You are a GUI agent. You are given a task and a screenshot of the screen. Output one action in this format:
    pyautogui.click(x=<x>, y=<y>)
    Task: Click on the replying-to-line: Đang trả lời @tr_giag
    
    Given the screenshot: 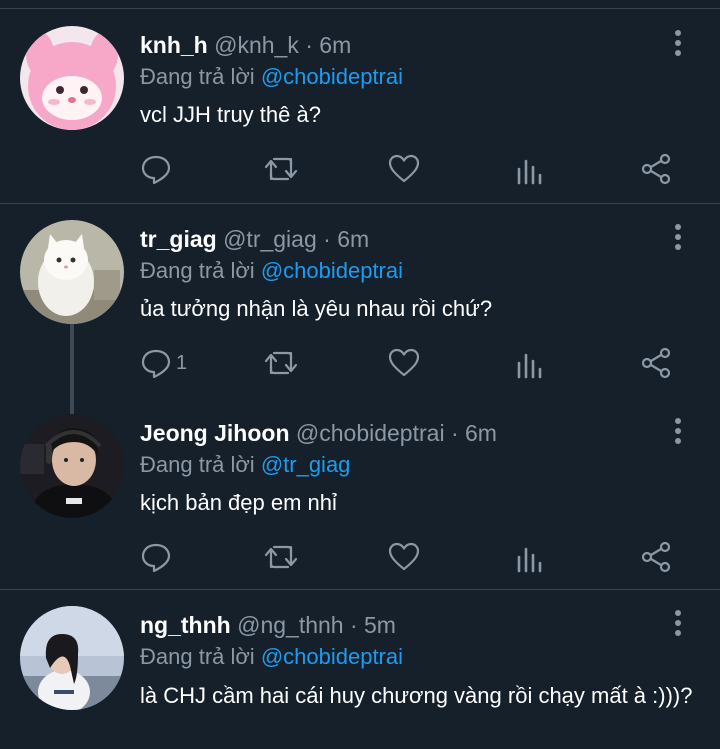 What is the action you would take?
    pyautogui.click(x=245, y=465)
    